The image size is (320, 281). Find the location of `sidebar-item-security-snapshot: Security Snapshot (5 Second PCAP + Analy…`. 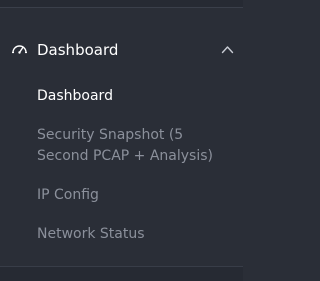

sidebar-item-security-snapshot: Security Snapshot (5 Second PCAP + Analy… is located at coordinates (137, 146).